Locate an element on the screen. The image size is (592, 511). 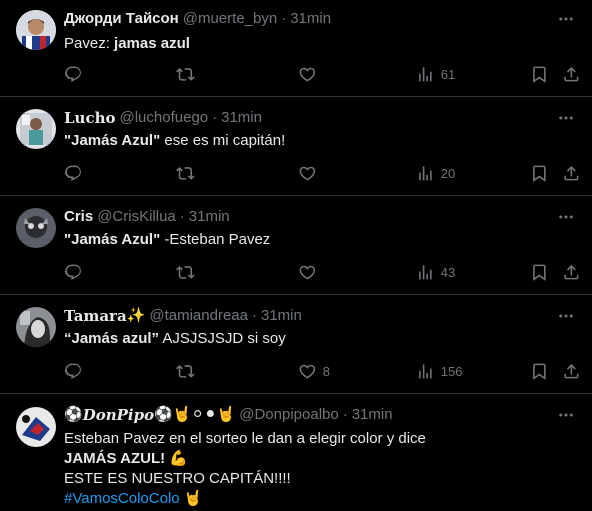
display-name: Джорди Тайсон is located at coordinates (121, 19).